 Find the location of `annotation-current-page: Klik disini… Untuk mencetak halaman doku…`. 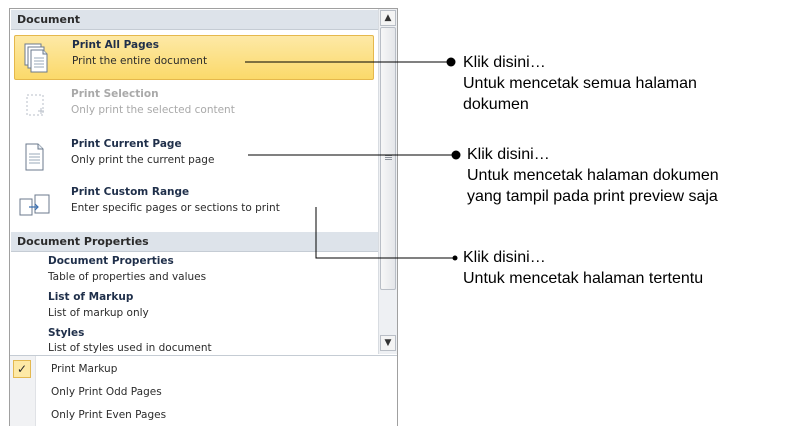

annotation-current-page: Klik disini… Untuk mencetak halaman doku… is located at coordinates (593, 175).